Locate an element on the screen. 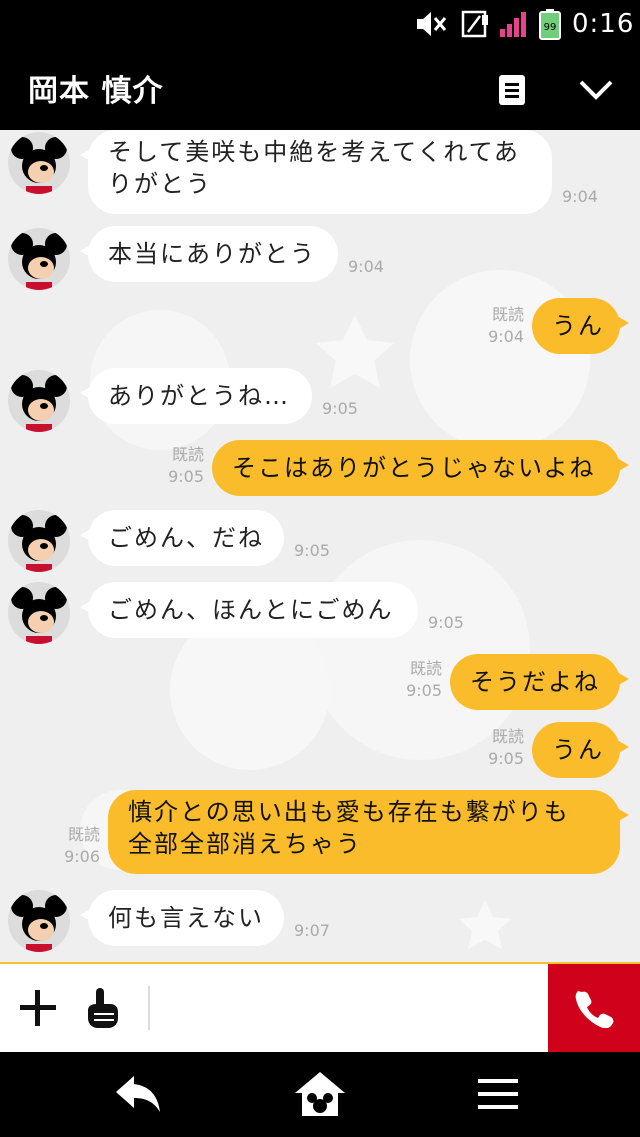  menu-button is located at coordinates (498, 1094).